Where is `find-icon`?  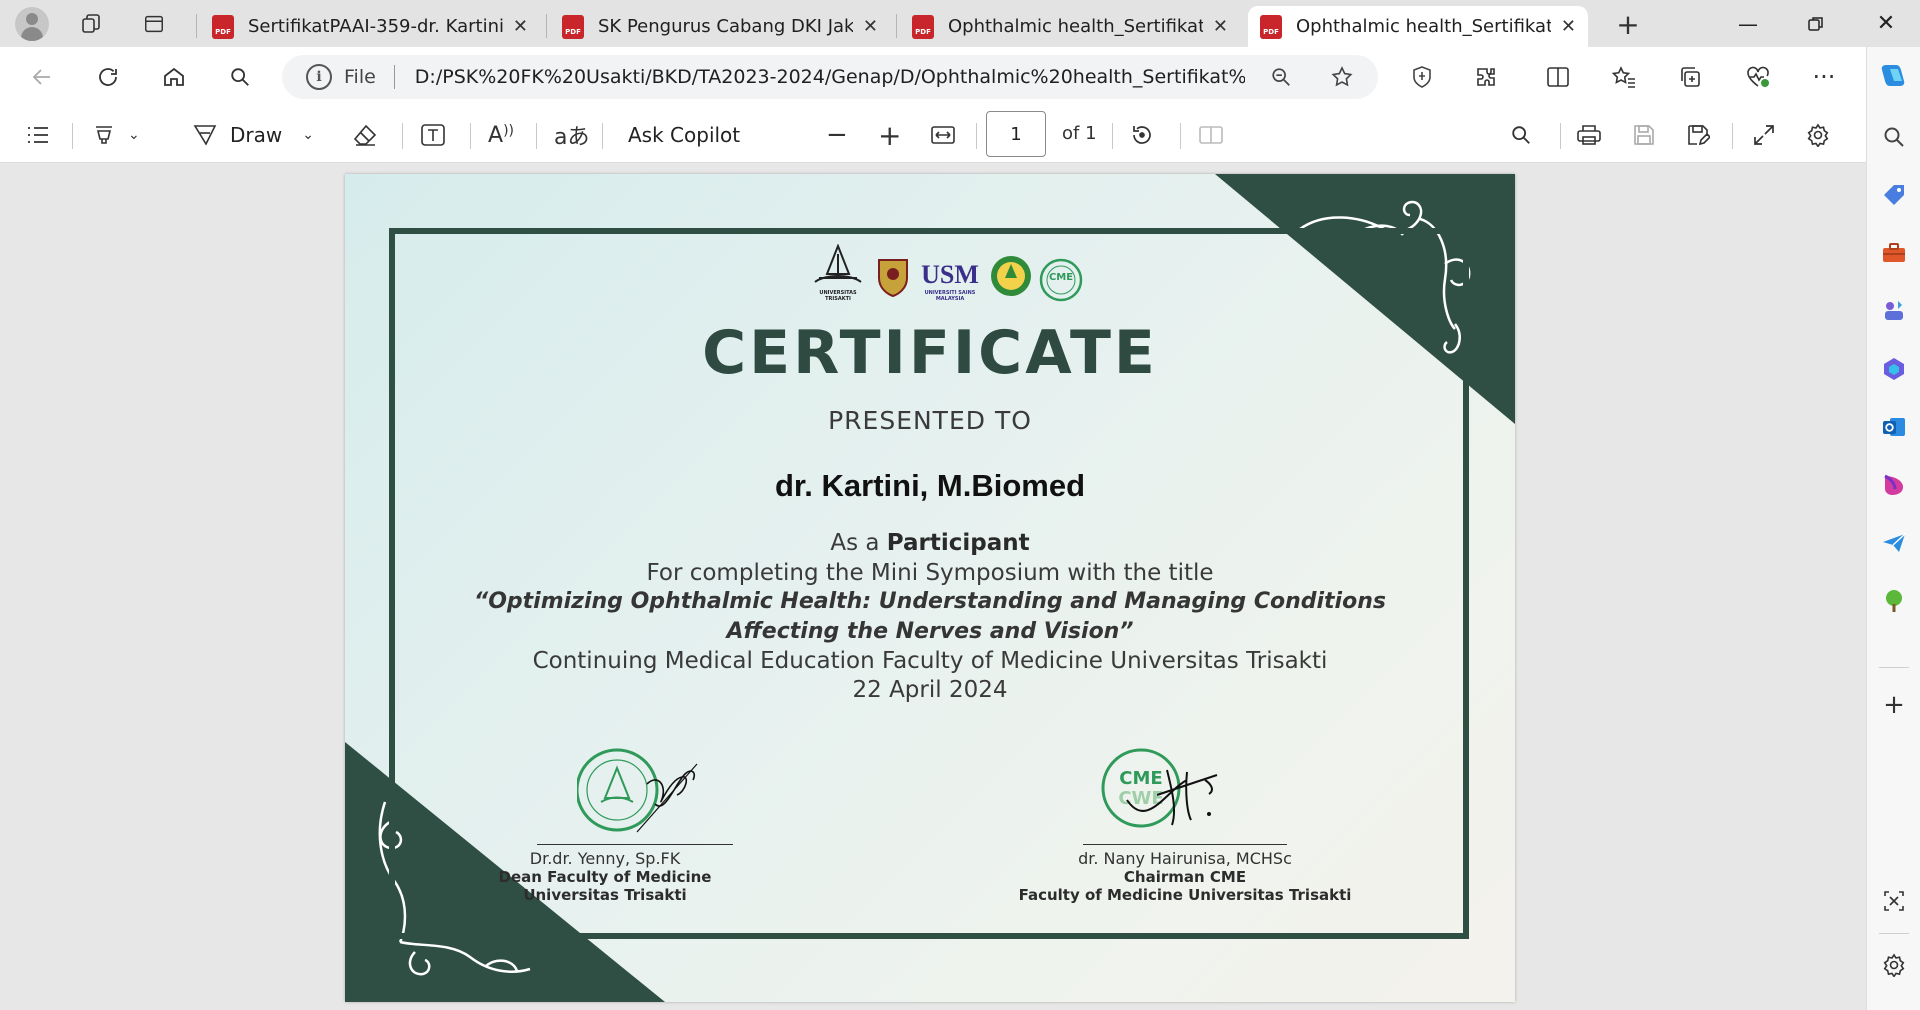 find-icon is located at coordinates (1521, 135).